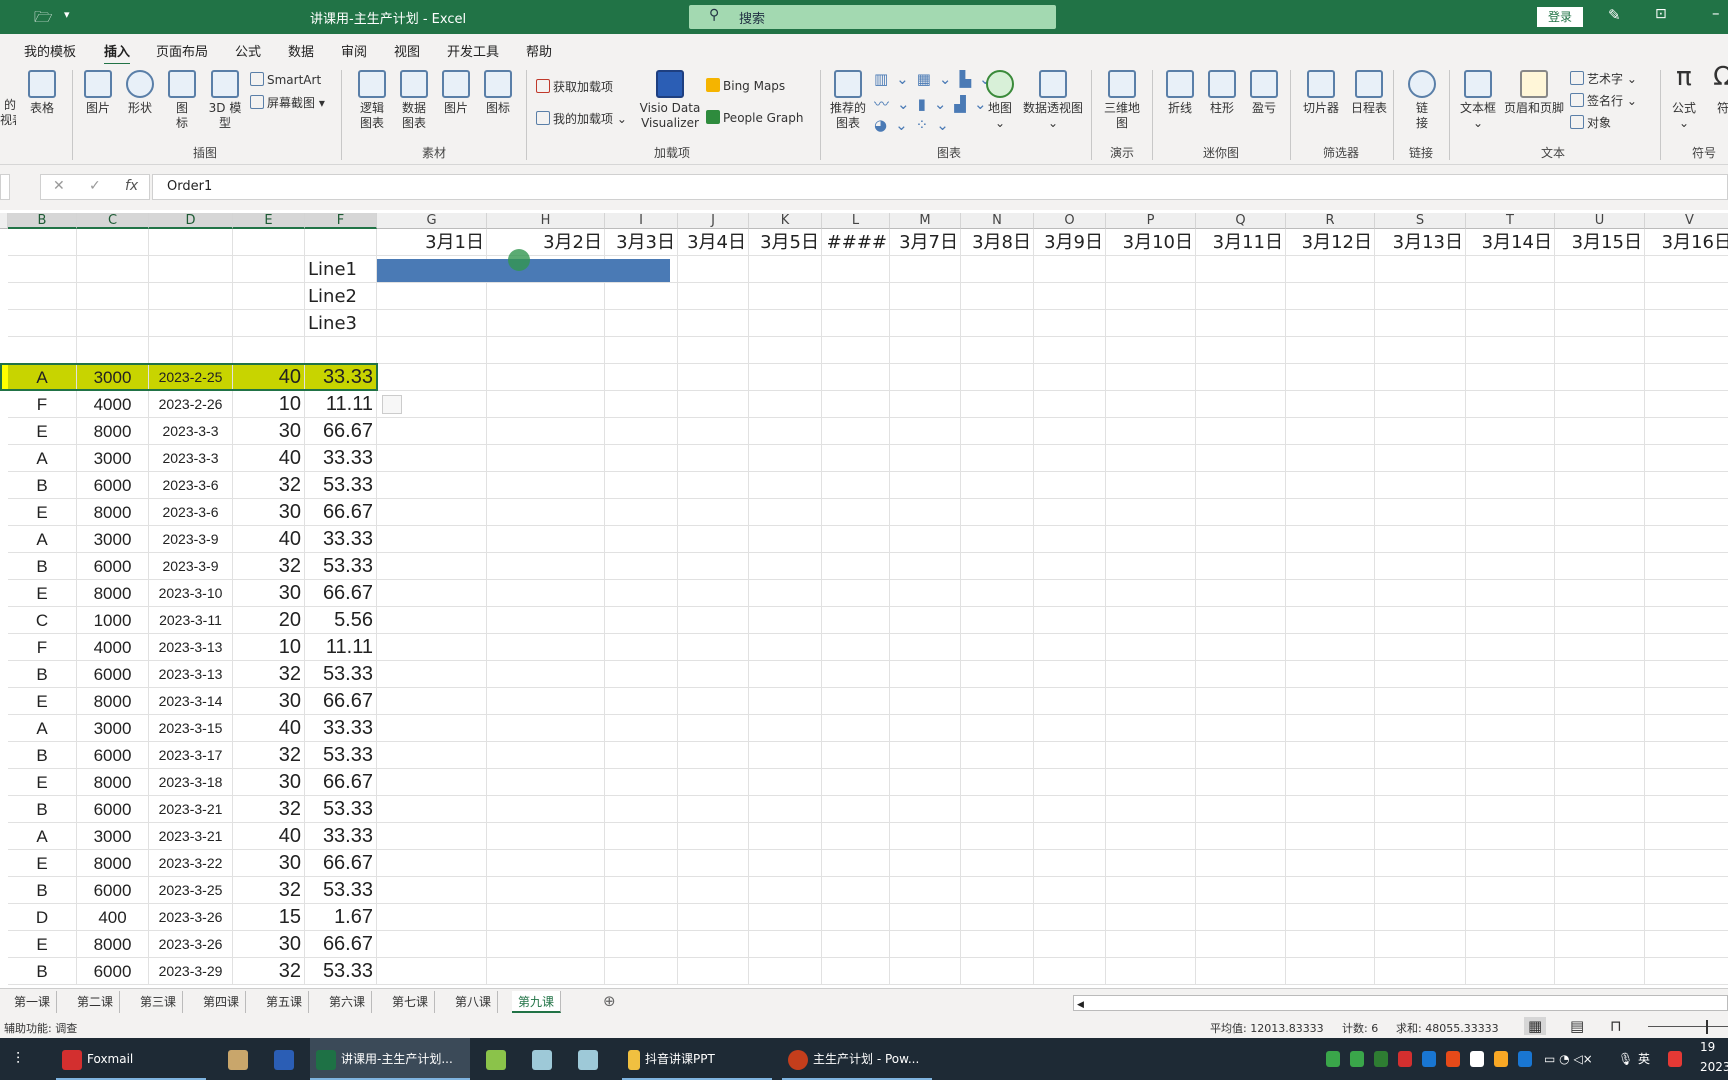  What do you see at coordinates (498, 93) in the screenshot?
I see `asset-icon-button: 图标` at bounding box center [498, 93].